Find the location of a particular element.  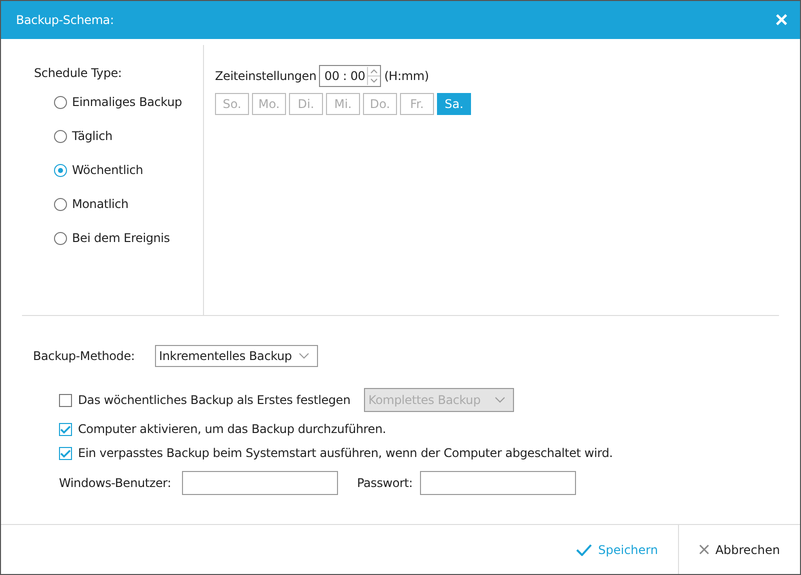

day-toggle: Fr. is located at coordinates (417, 104).